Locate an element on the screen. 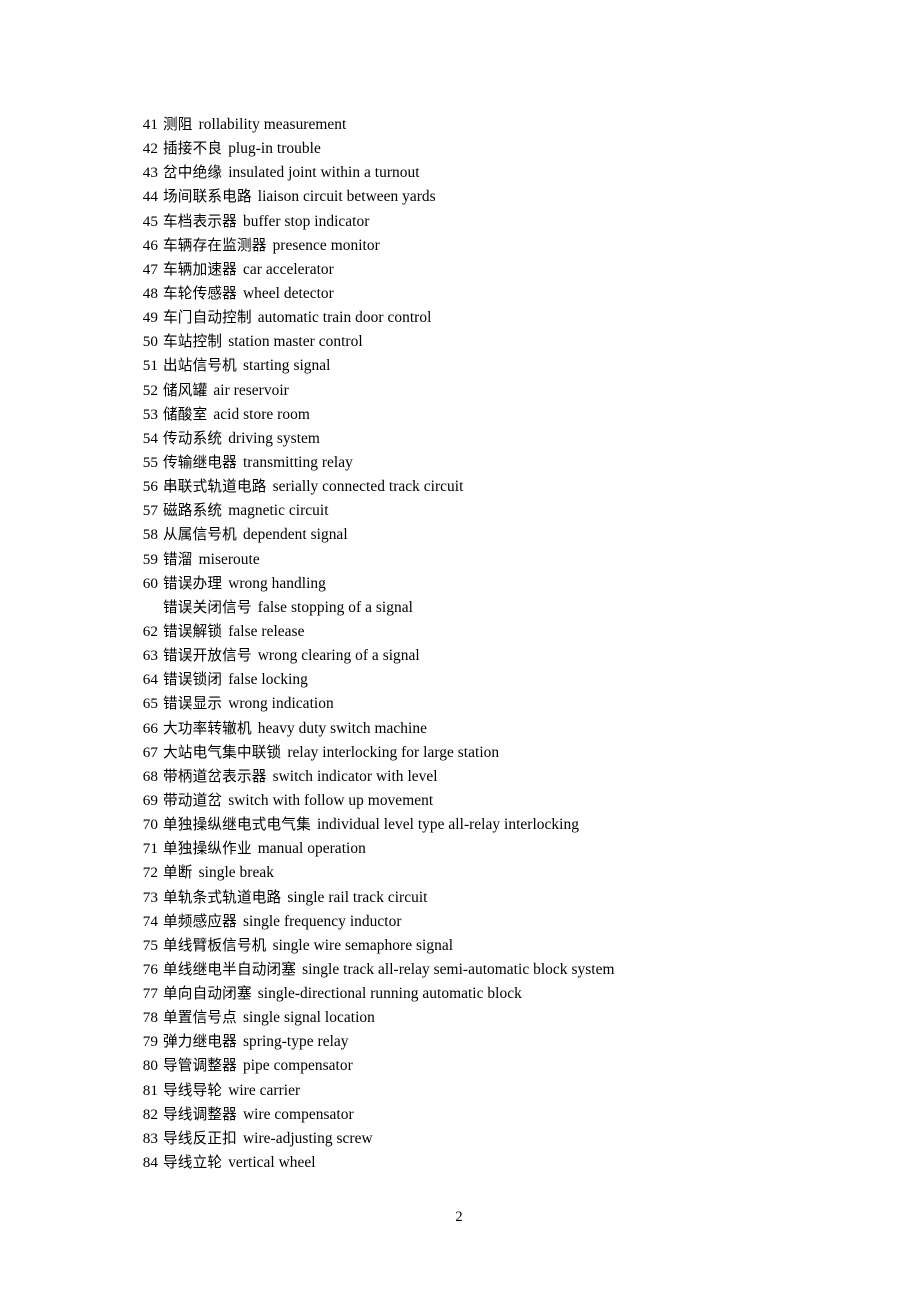 This screenshot has height=1302, width=920. entry-term-english: false release is located at coordinates (266, 631).